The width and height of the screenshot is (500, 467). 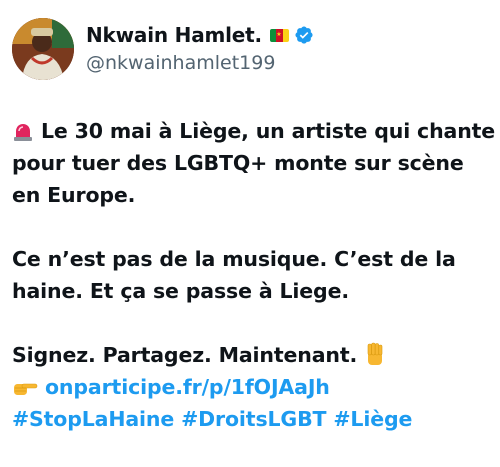 What do you see at coordinates (200, 63) in the screenshot?
I see `handle: @nkwainhamlet199` at bounding box center [200, 63].